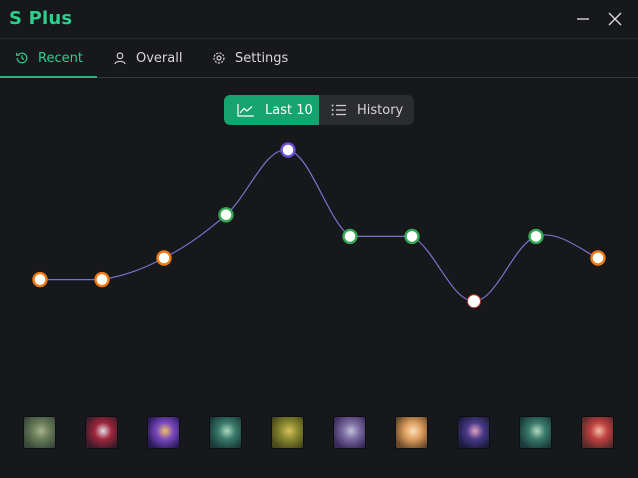  I want to click on history-icon, so click(22, 58).